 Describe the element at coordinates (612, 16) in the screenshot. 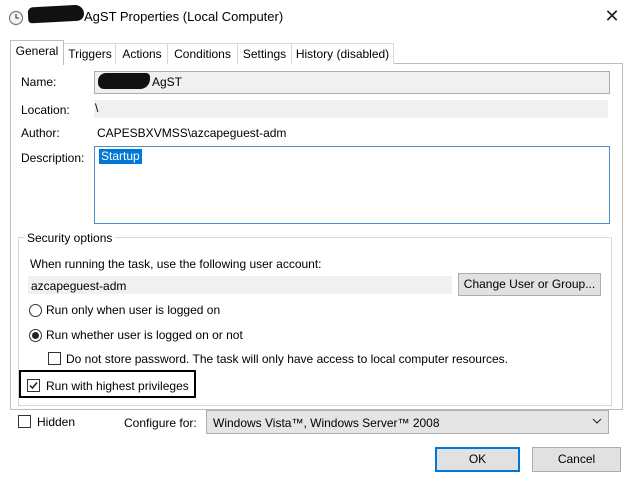

I see `close-icon: ✕` at that location.